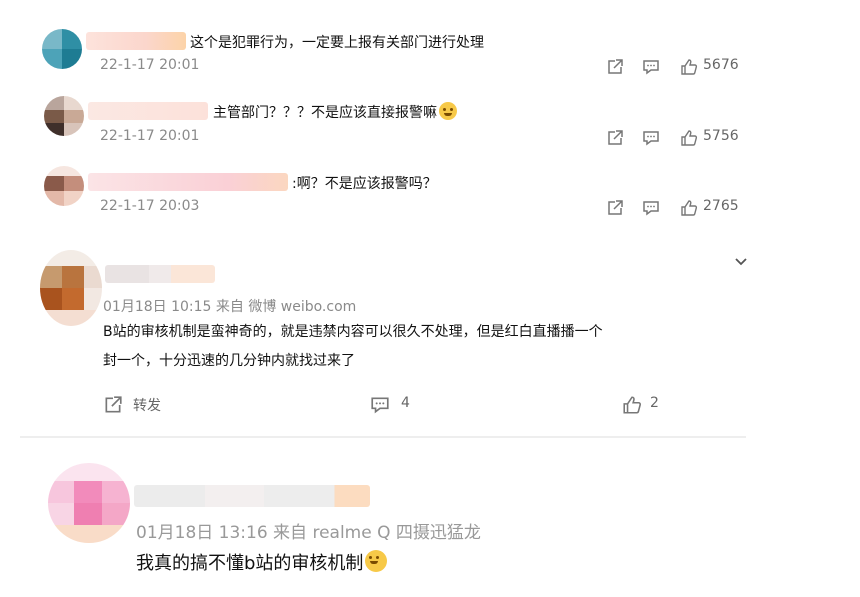  Describe the element at coordinates (150, 206) in the screenshot. I see `reply-time: 22-1-17 20:03` at that location.